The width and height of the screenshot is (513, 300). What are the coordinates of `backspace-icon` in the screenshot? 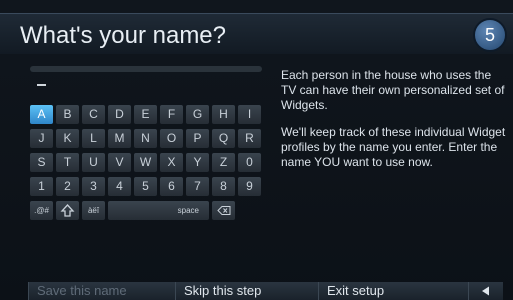 It's located at (224, 210).